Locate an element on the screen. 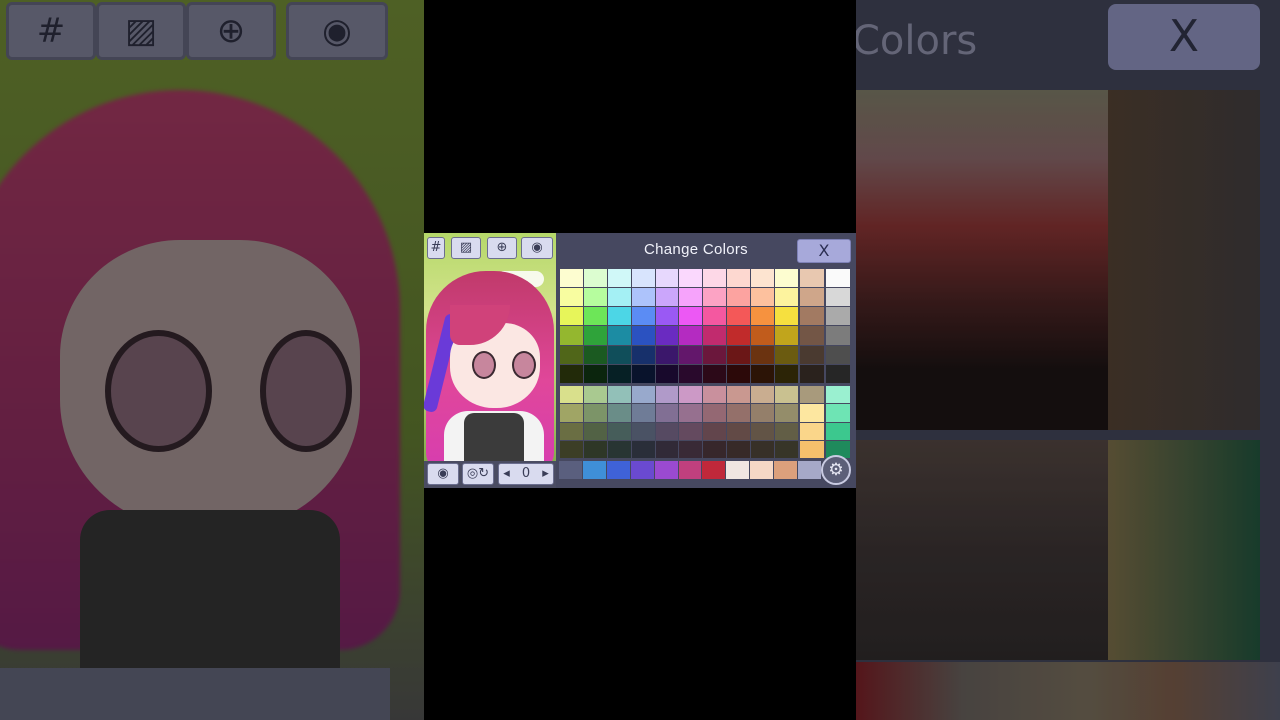 The height and width of the screenshot is (720, 1280). hide-button: ◉ is located at coordinates (443, 474).